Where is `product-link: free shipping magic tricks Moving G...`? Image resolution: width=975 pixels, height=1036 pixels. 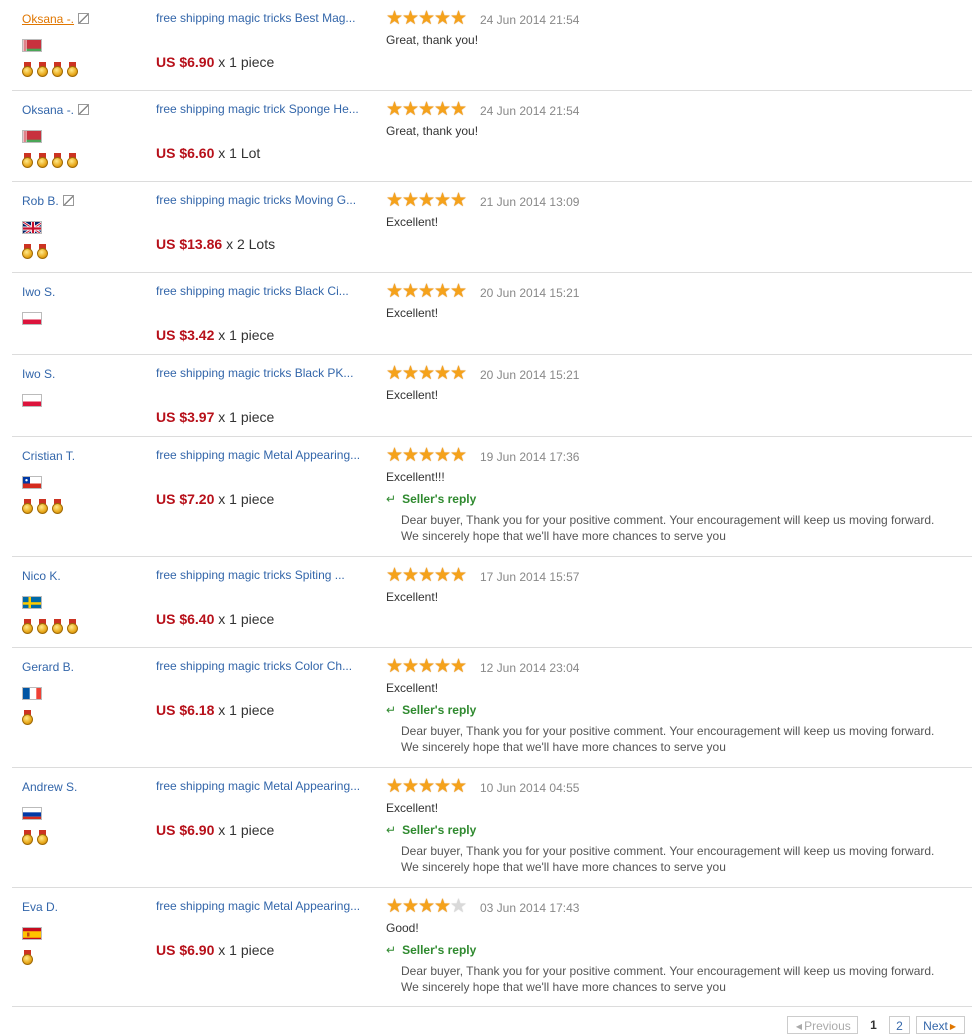 product-link: free shipping magic tricks Moving G... is located at coordinates (267, 200).